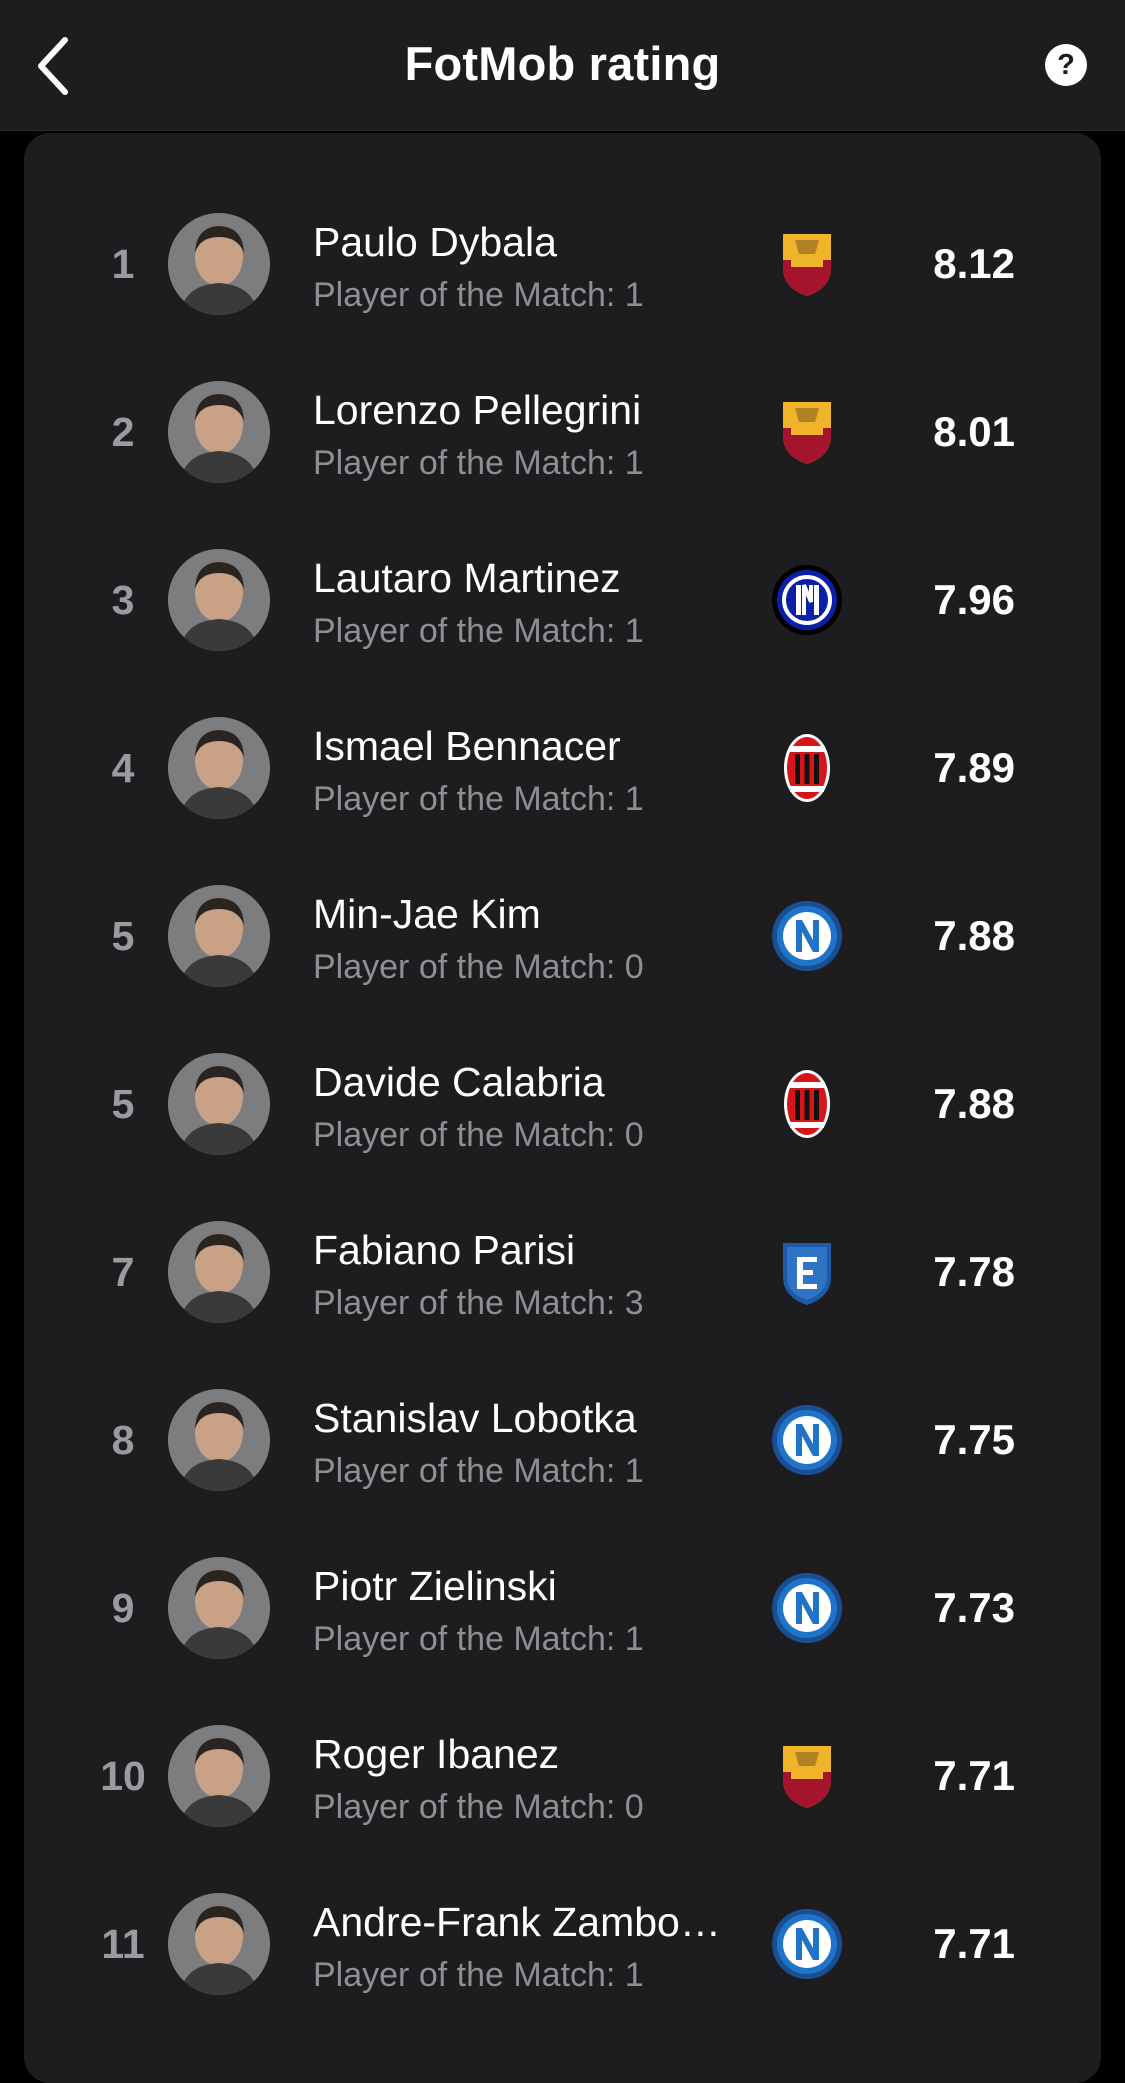 This screenshot has width=1125, height=2083. Describe the element at coordinates (444, 1250) in the screenshot. I see `player-name: Fabiano Parisi` at that location.